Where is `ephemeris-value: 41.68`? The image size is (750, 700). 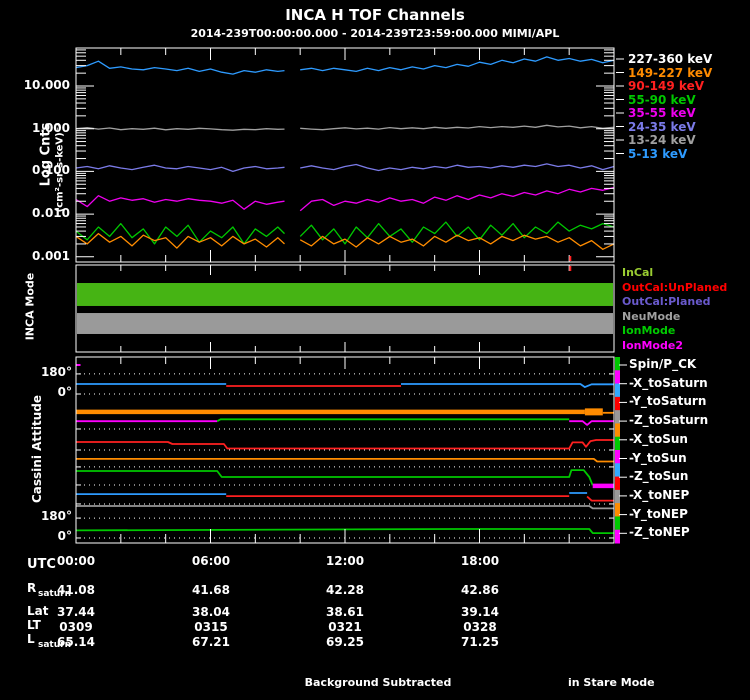
ephemeris-value: 41.68 is located at coordinates (211, 590).